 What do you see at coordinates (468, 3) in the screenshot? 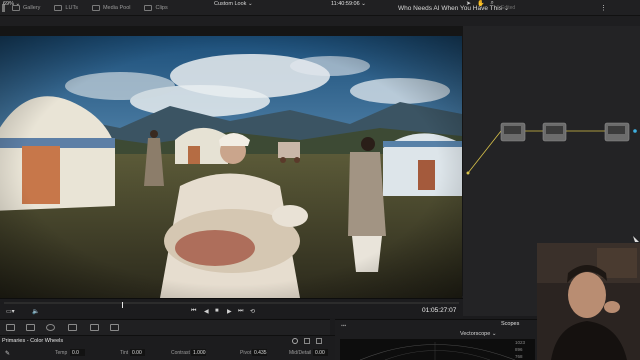
I see `pointer-icon: ➤` at bounding box center [468, 3].